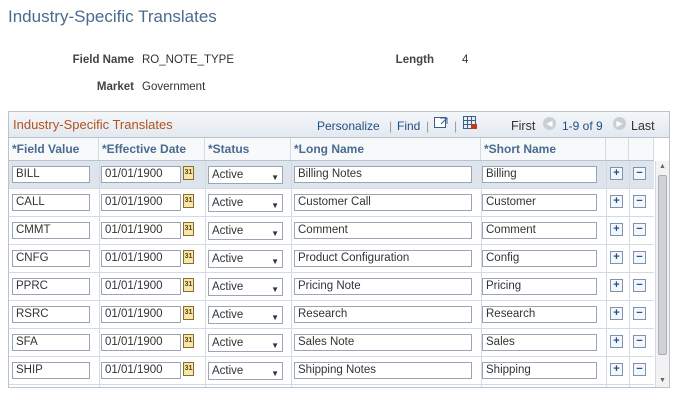 The width and height of the screenshot is (679, 400). I want to click on scroll-up-icon: ▲, so click(662, 167).